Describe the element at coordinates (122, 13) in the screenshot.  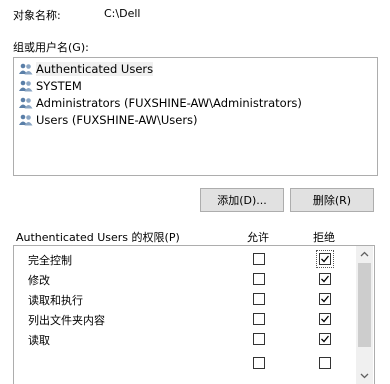
I see `object-name-value: C:\Dell` at that location.